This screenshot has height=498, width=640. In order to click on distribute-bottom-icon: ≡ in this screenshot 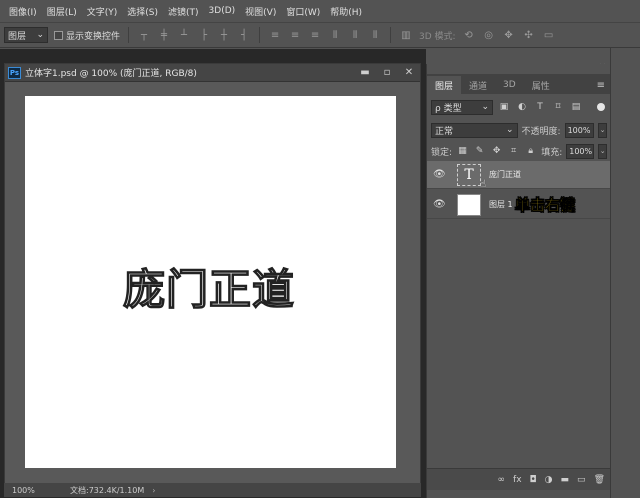, I will do `click(315, 35)`.